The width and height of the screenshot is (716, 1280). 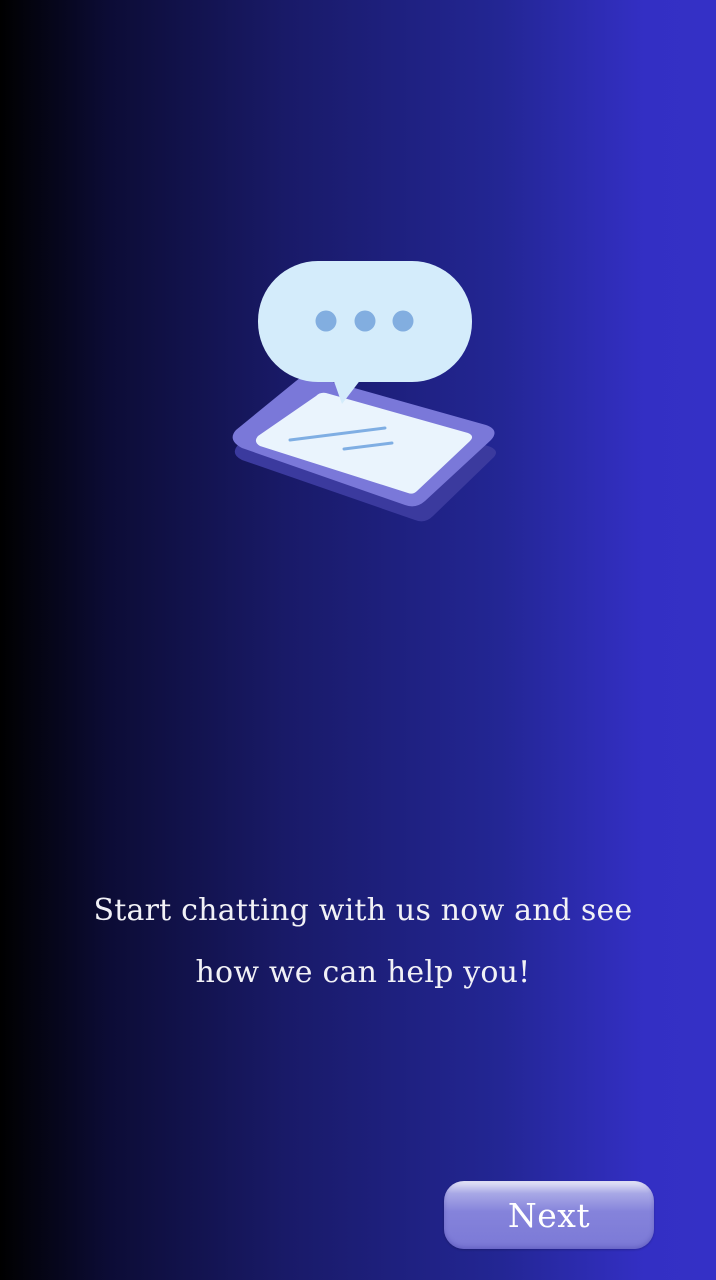 What do you see at coordinates (363, 910) in the screenshot?
I see `message-line-1: Start chatting with us now and see` at bounding box center [363, 910].